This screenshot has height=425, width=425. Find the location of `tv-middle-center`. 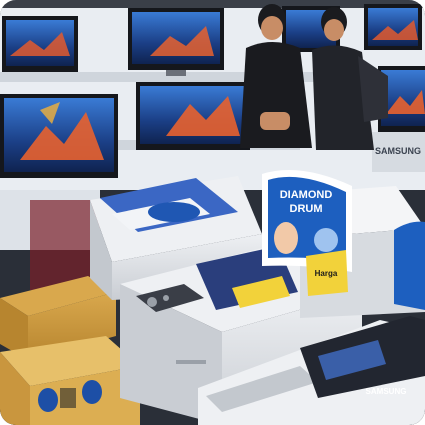

tv-middle-center is located at coordinates (193, 116).